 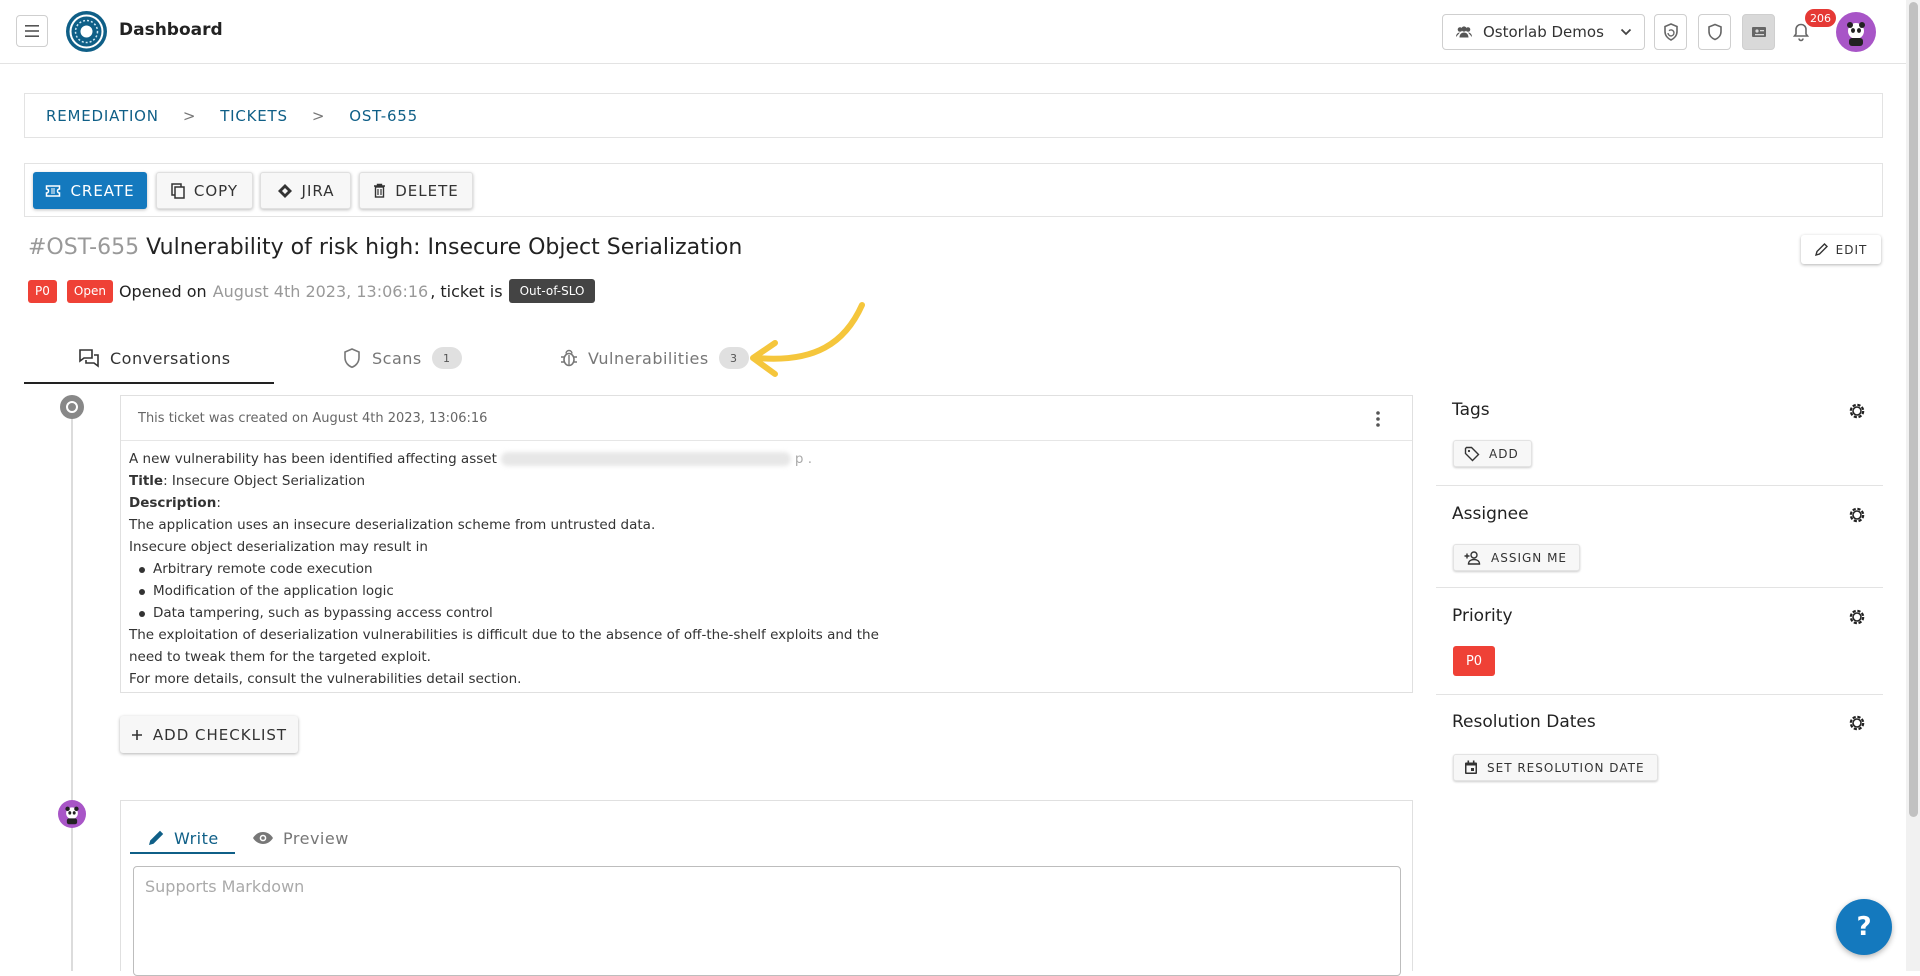 What do you see at coordinates (320, 291) in the screenshot?
I see `opened-date: August 4th 2023, 13:06:16` at bounding box center [320, 291].